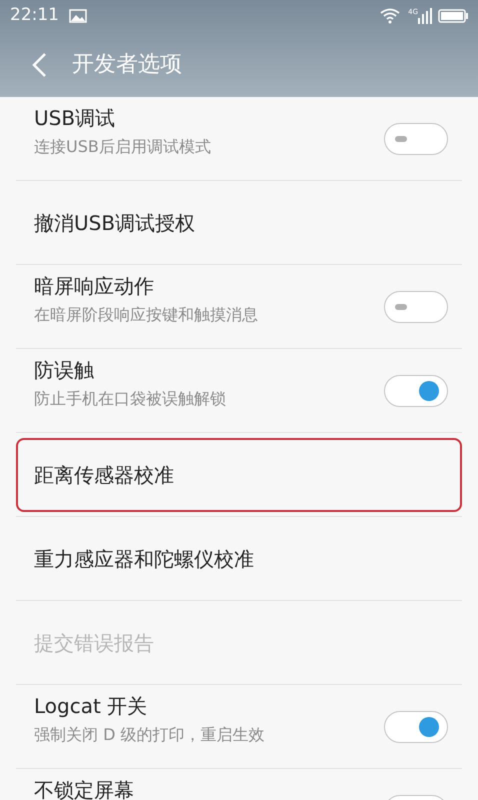 Image resolution: width=478 pixels, height=800 pixels. What do you see at coordinates (239, 391) in the screenshot?
I see `setting-row: 防误触 防止手机在口袋被误触解锁` at bounding box center [239, 391].